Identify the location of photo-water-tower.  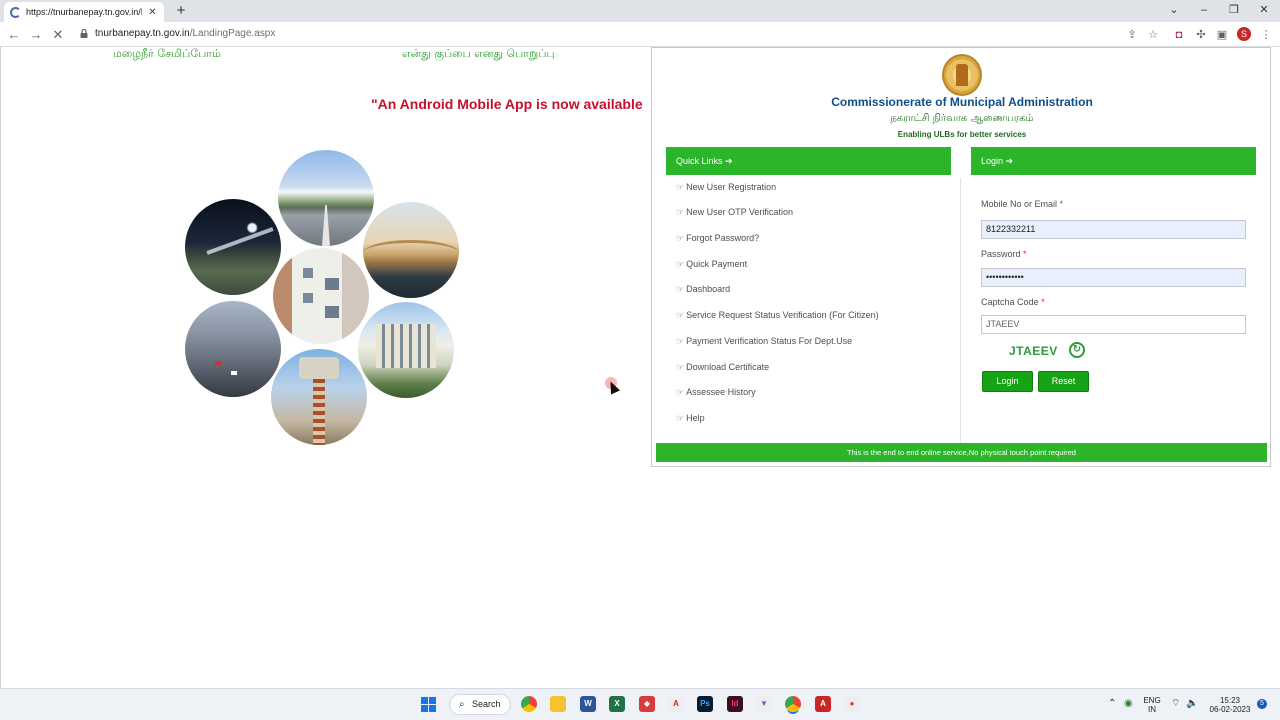
(319, 397).